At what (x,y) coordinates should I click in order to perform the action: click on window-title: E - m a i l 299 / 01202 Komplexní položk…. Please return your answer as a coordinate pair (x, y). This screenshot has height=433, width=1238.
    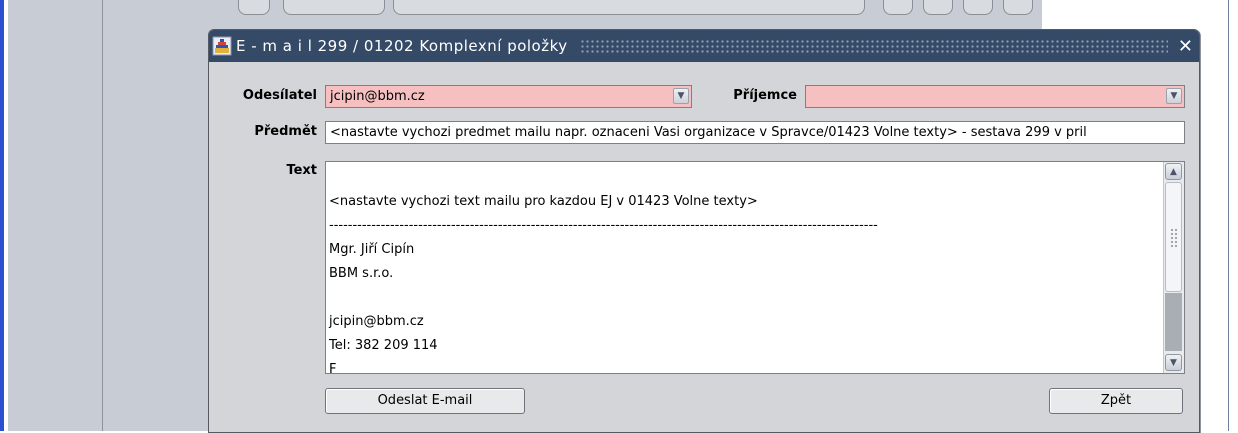
    Looking at the image, I should click on (402, 46).